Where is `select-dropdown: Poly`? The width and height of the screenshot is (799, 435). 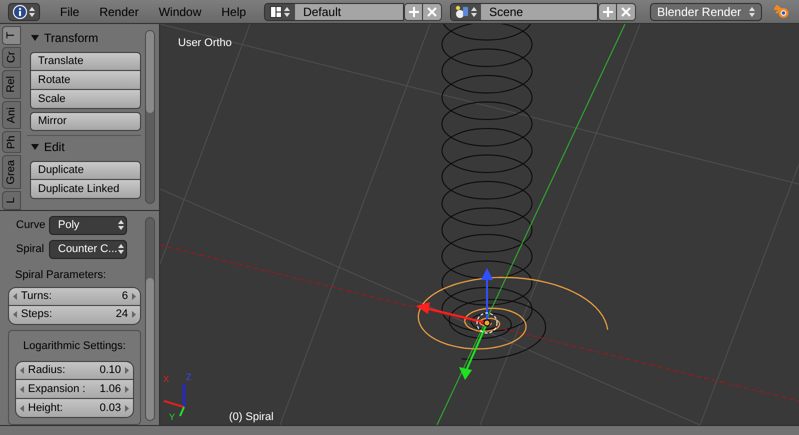
select-dropdown: Poly is located at coordinates (88, 225).